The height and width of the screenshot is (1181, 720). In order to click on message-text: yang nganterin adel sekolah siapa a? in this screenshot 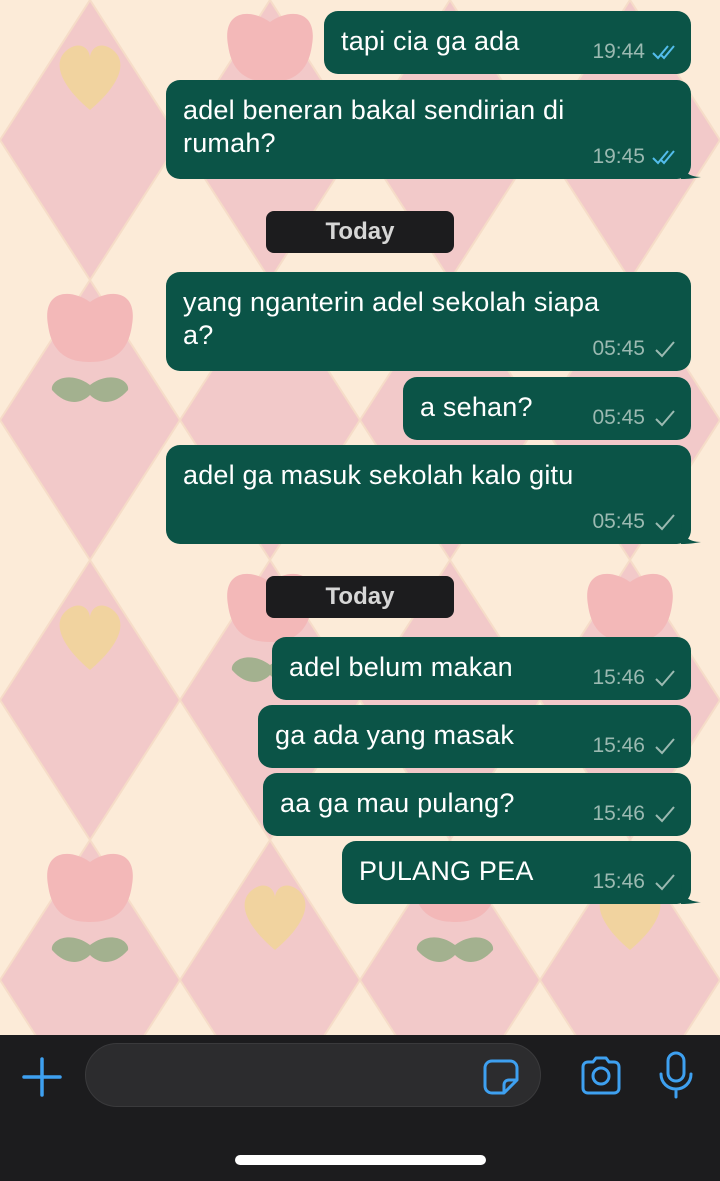, I will do `click(391, 318)`.